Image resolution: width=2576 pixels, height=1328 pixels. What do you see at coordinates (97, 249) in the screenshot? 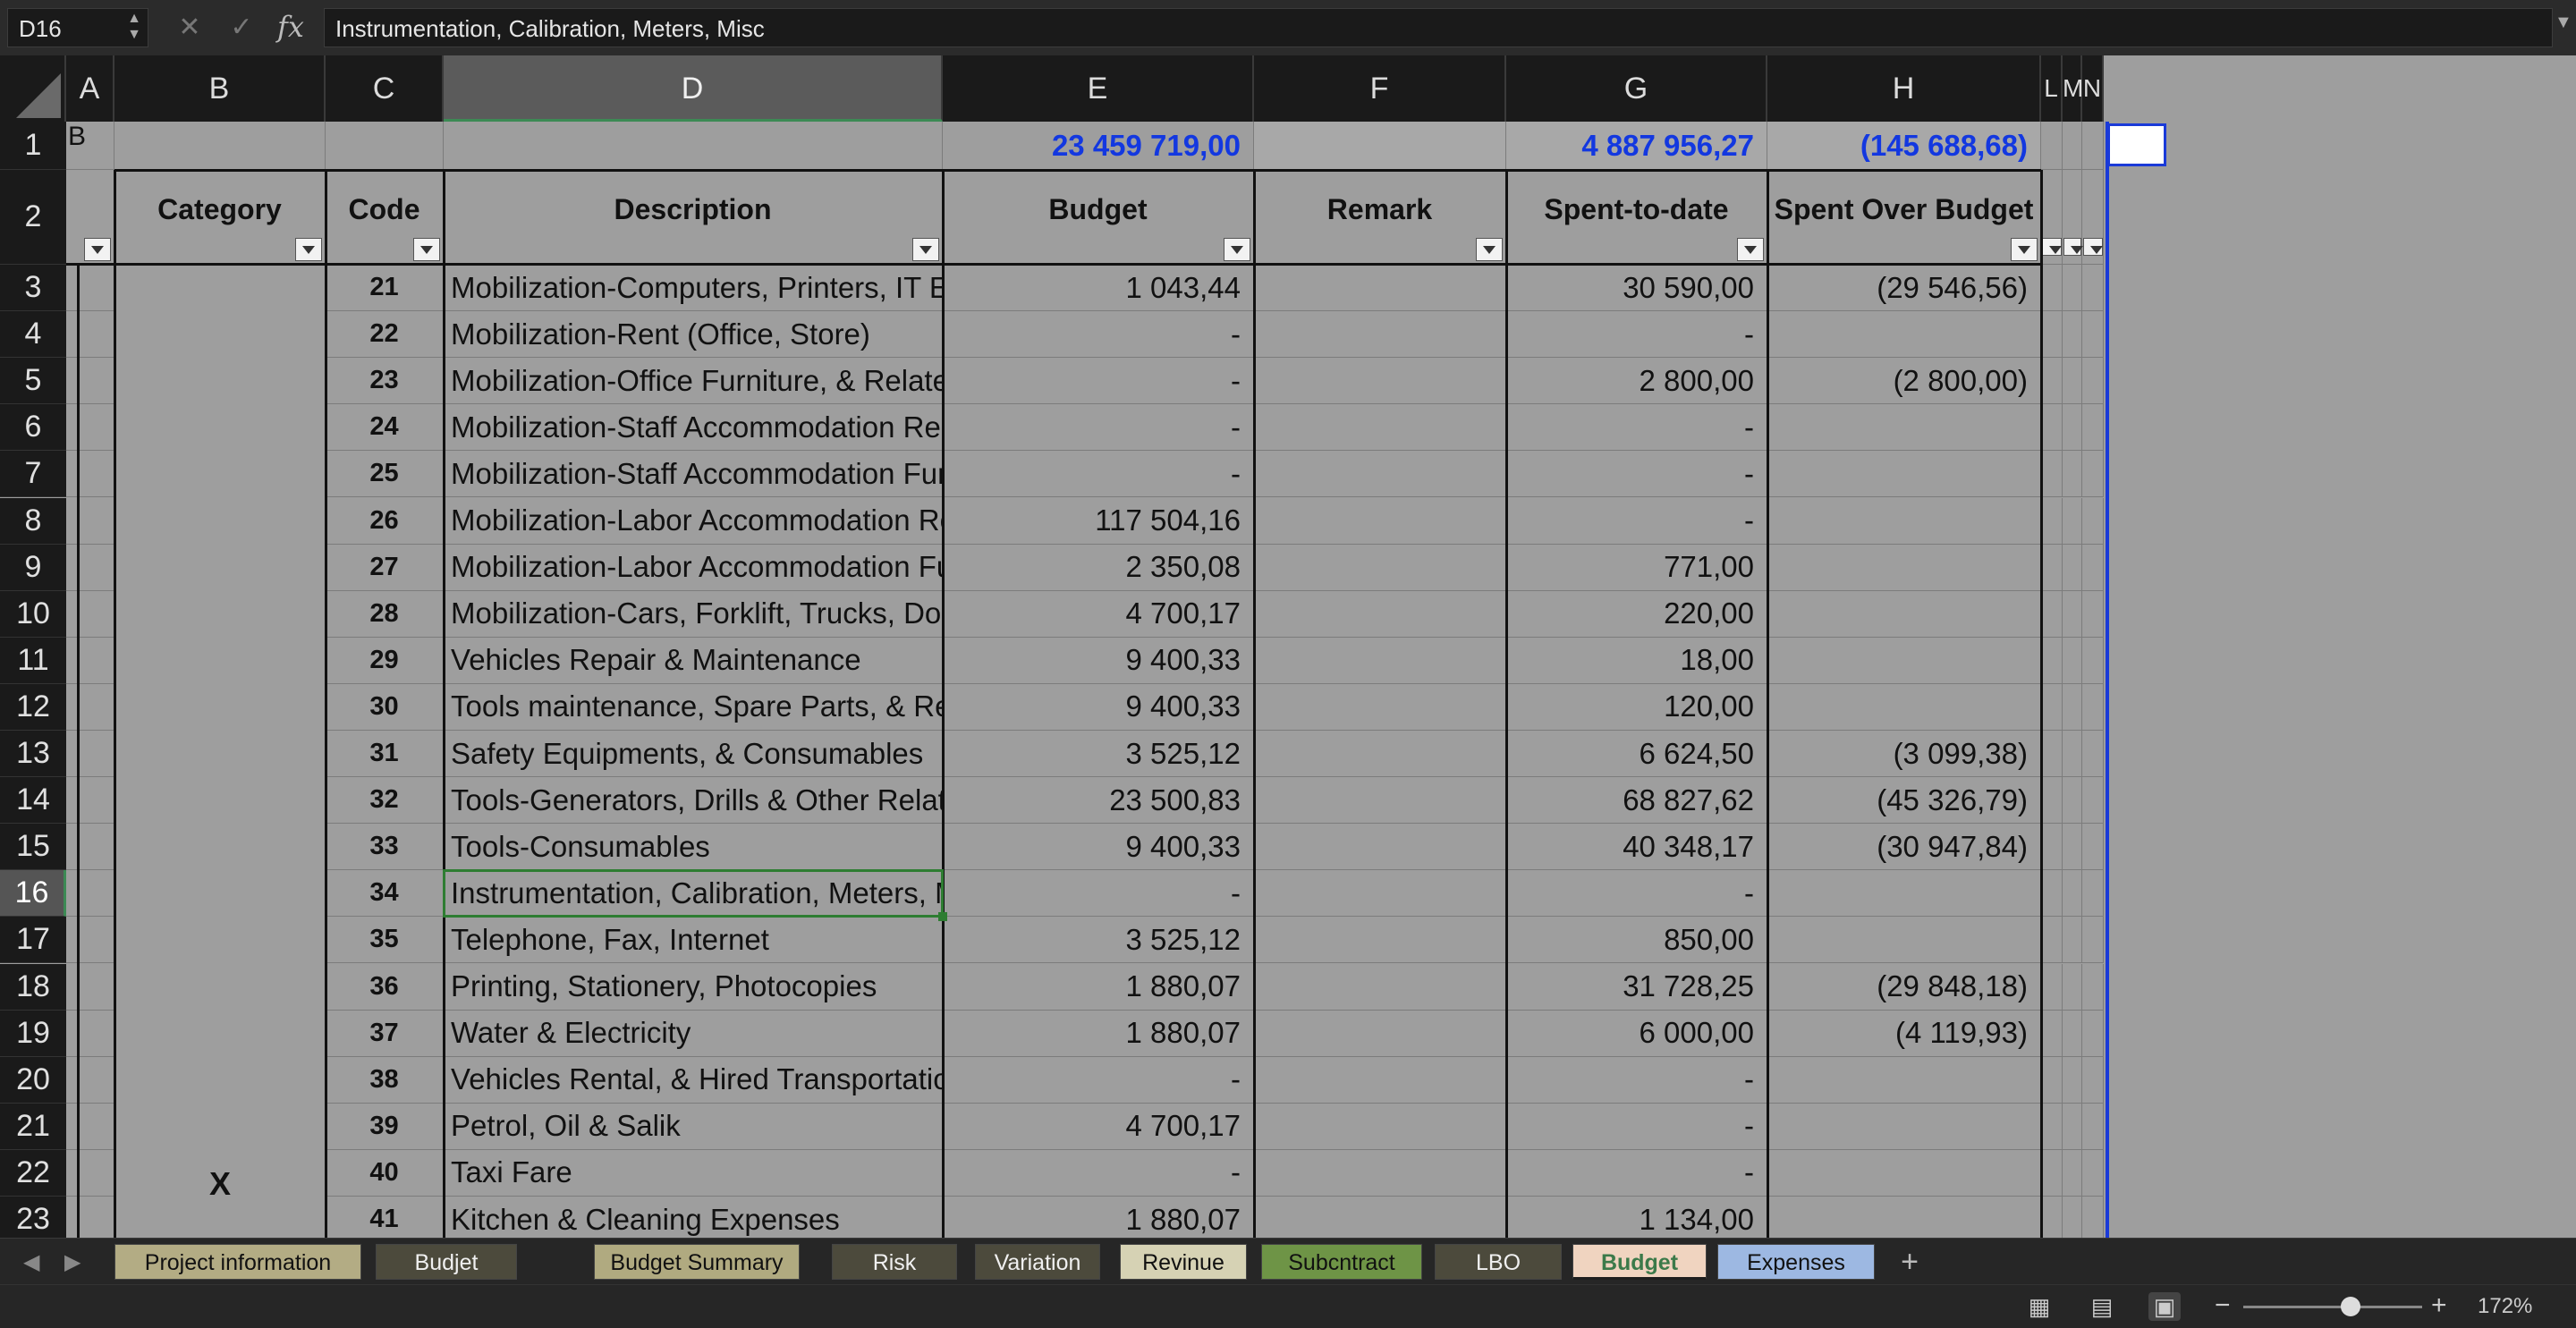
I see `filter-dropdown-a` at bounding box center [97, 249].